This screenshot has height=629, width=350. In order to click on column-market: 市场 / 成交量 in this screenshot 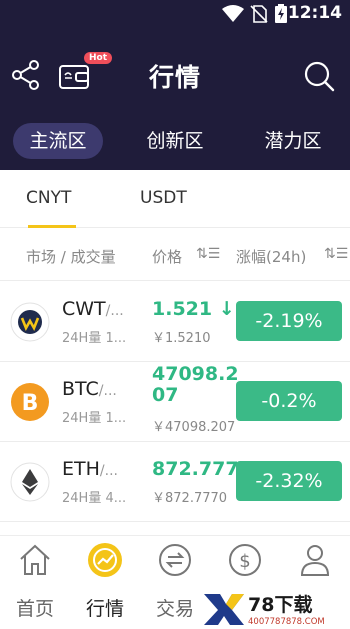, I will do `click(71, 257)`.